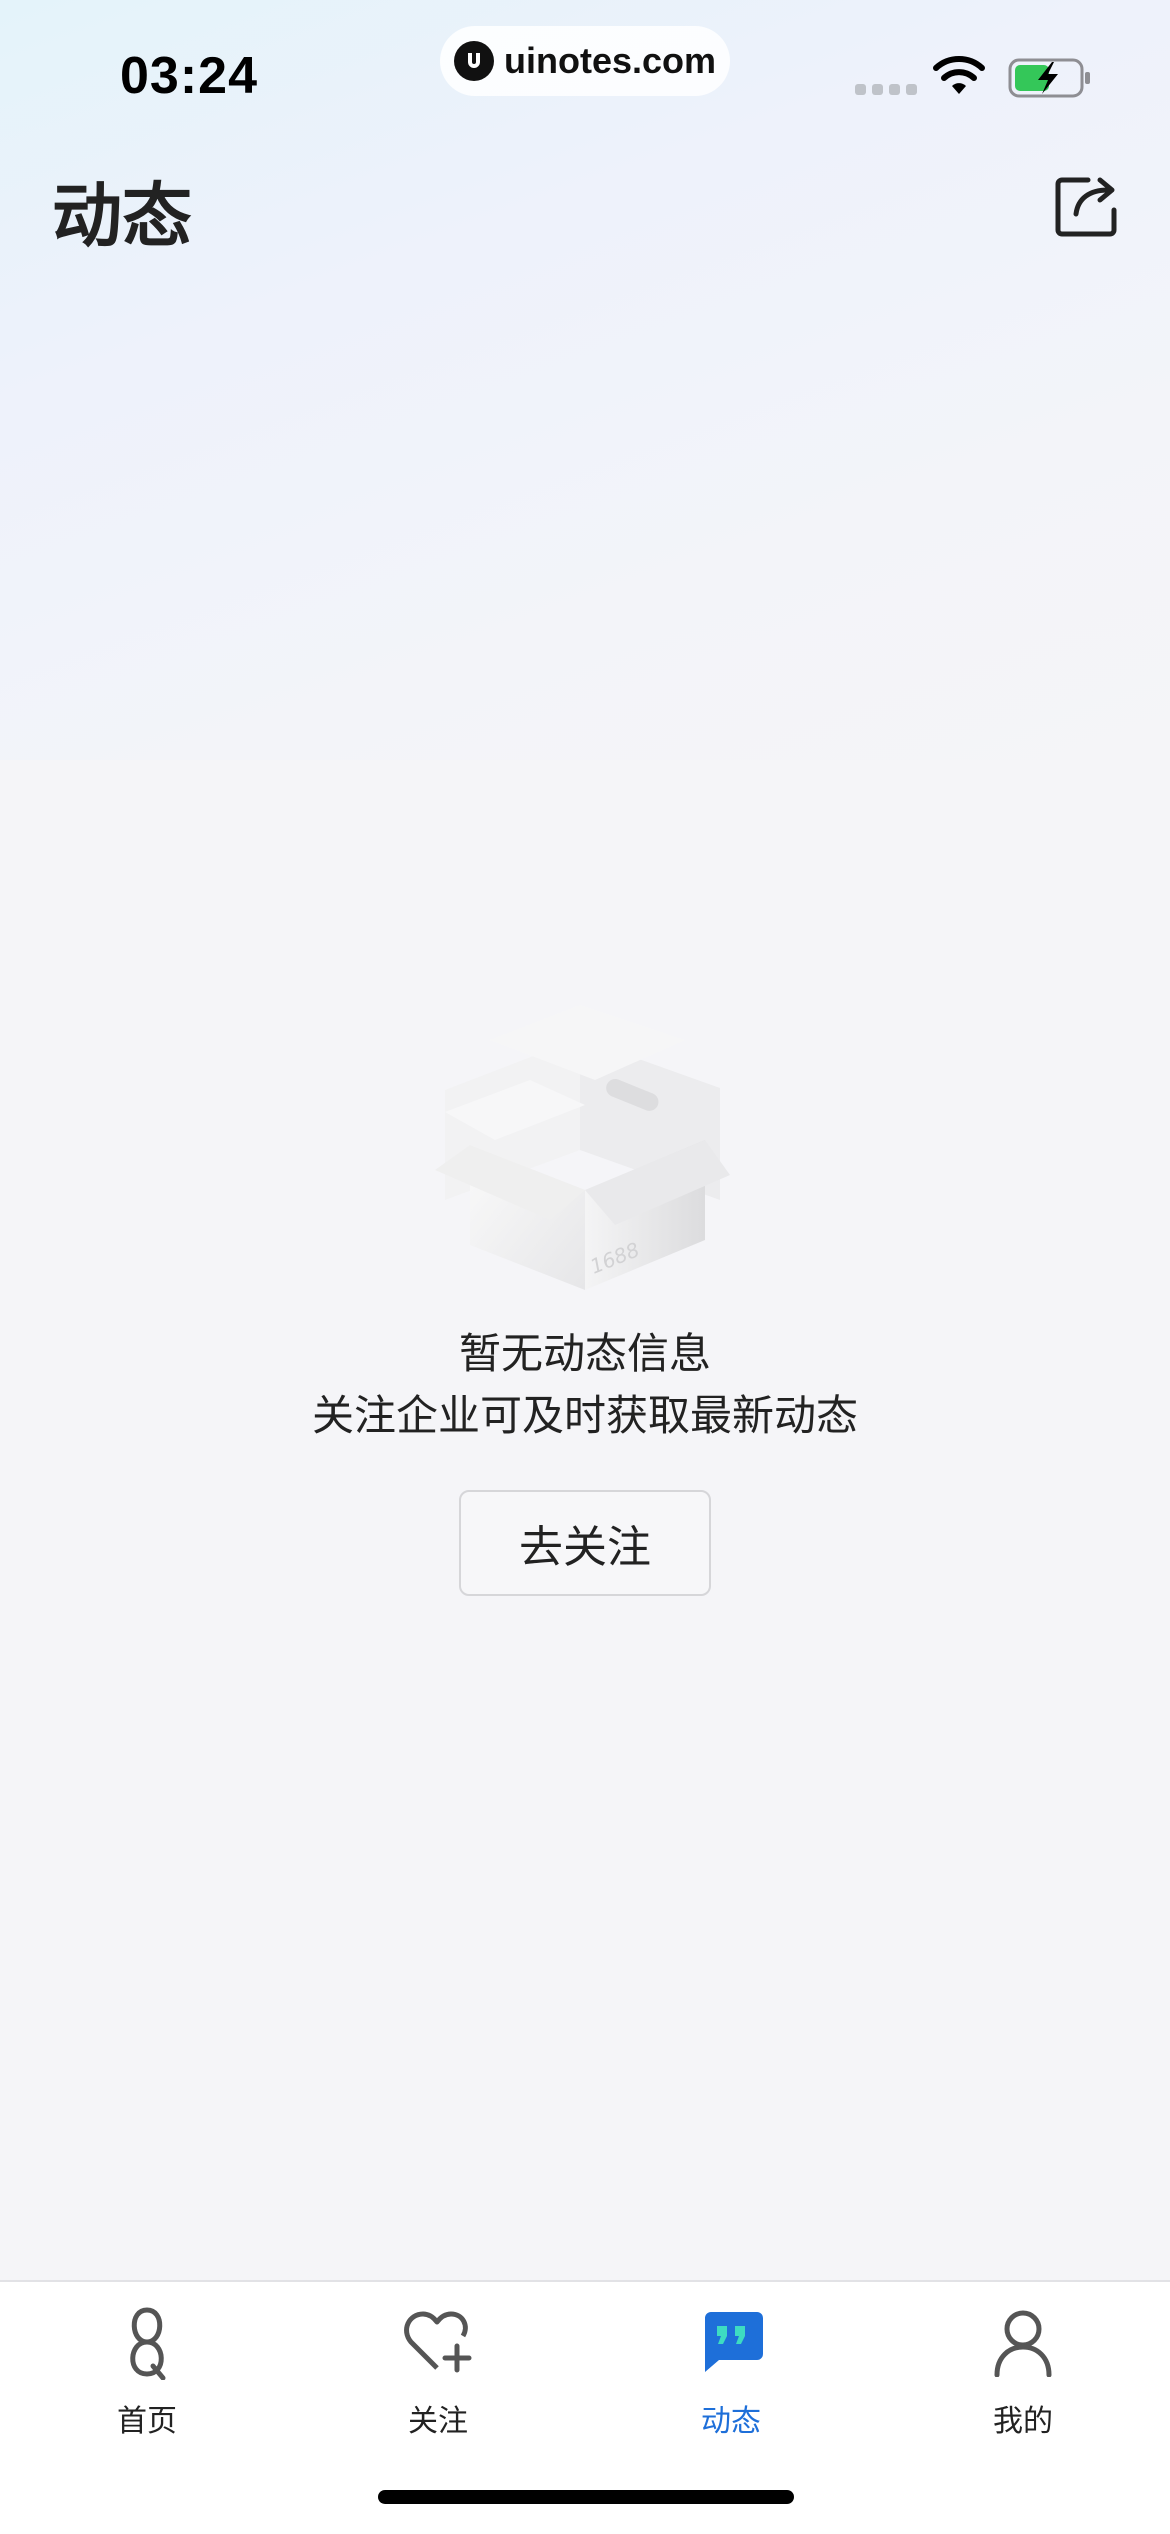  I want to click on url-text: uinotes.com, so click(610, 60).